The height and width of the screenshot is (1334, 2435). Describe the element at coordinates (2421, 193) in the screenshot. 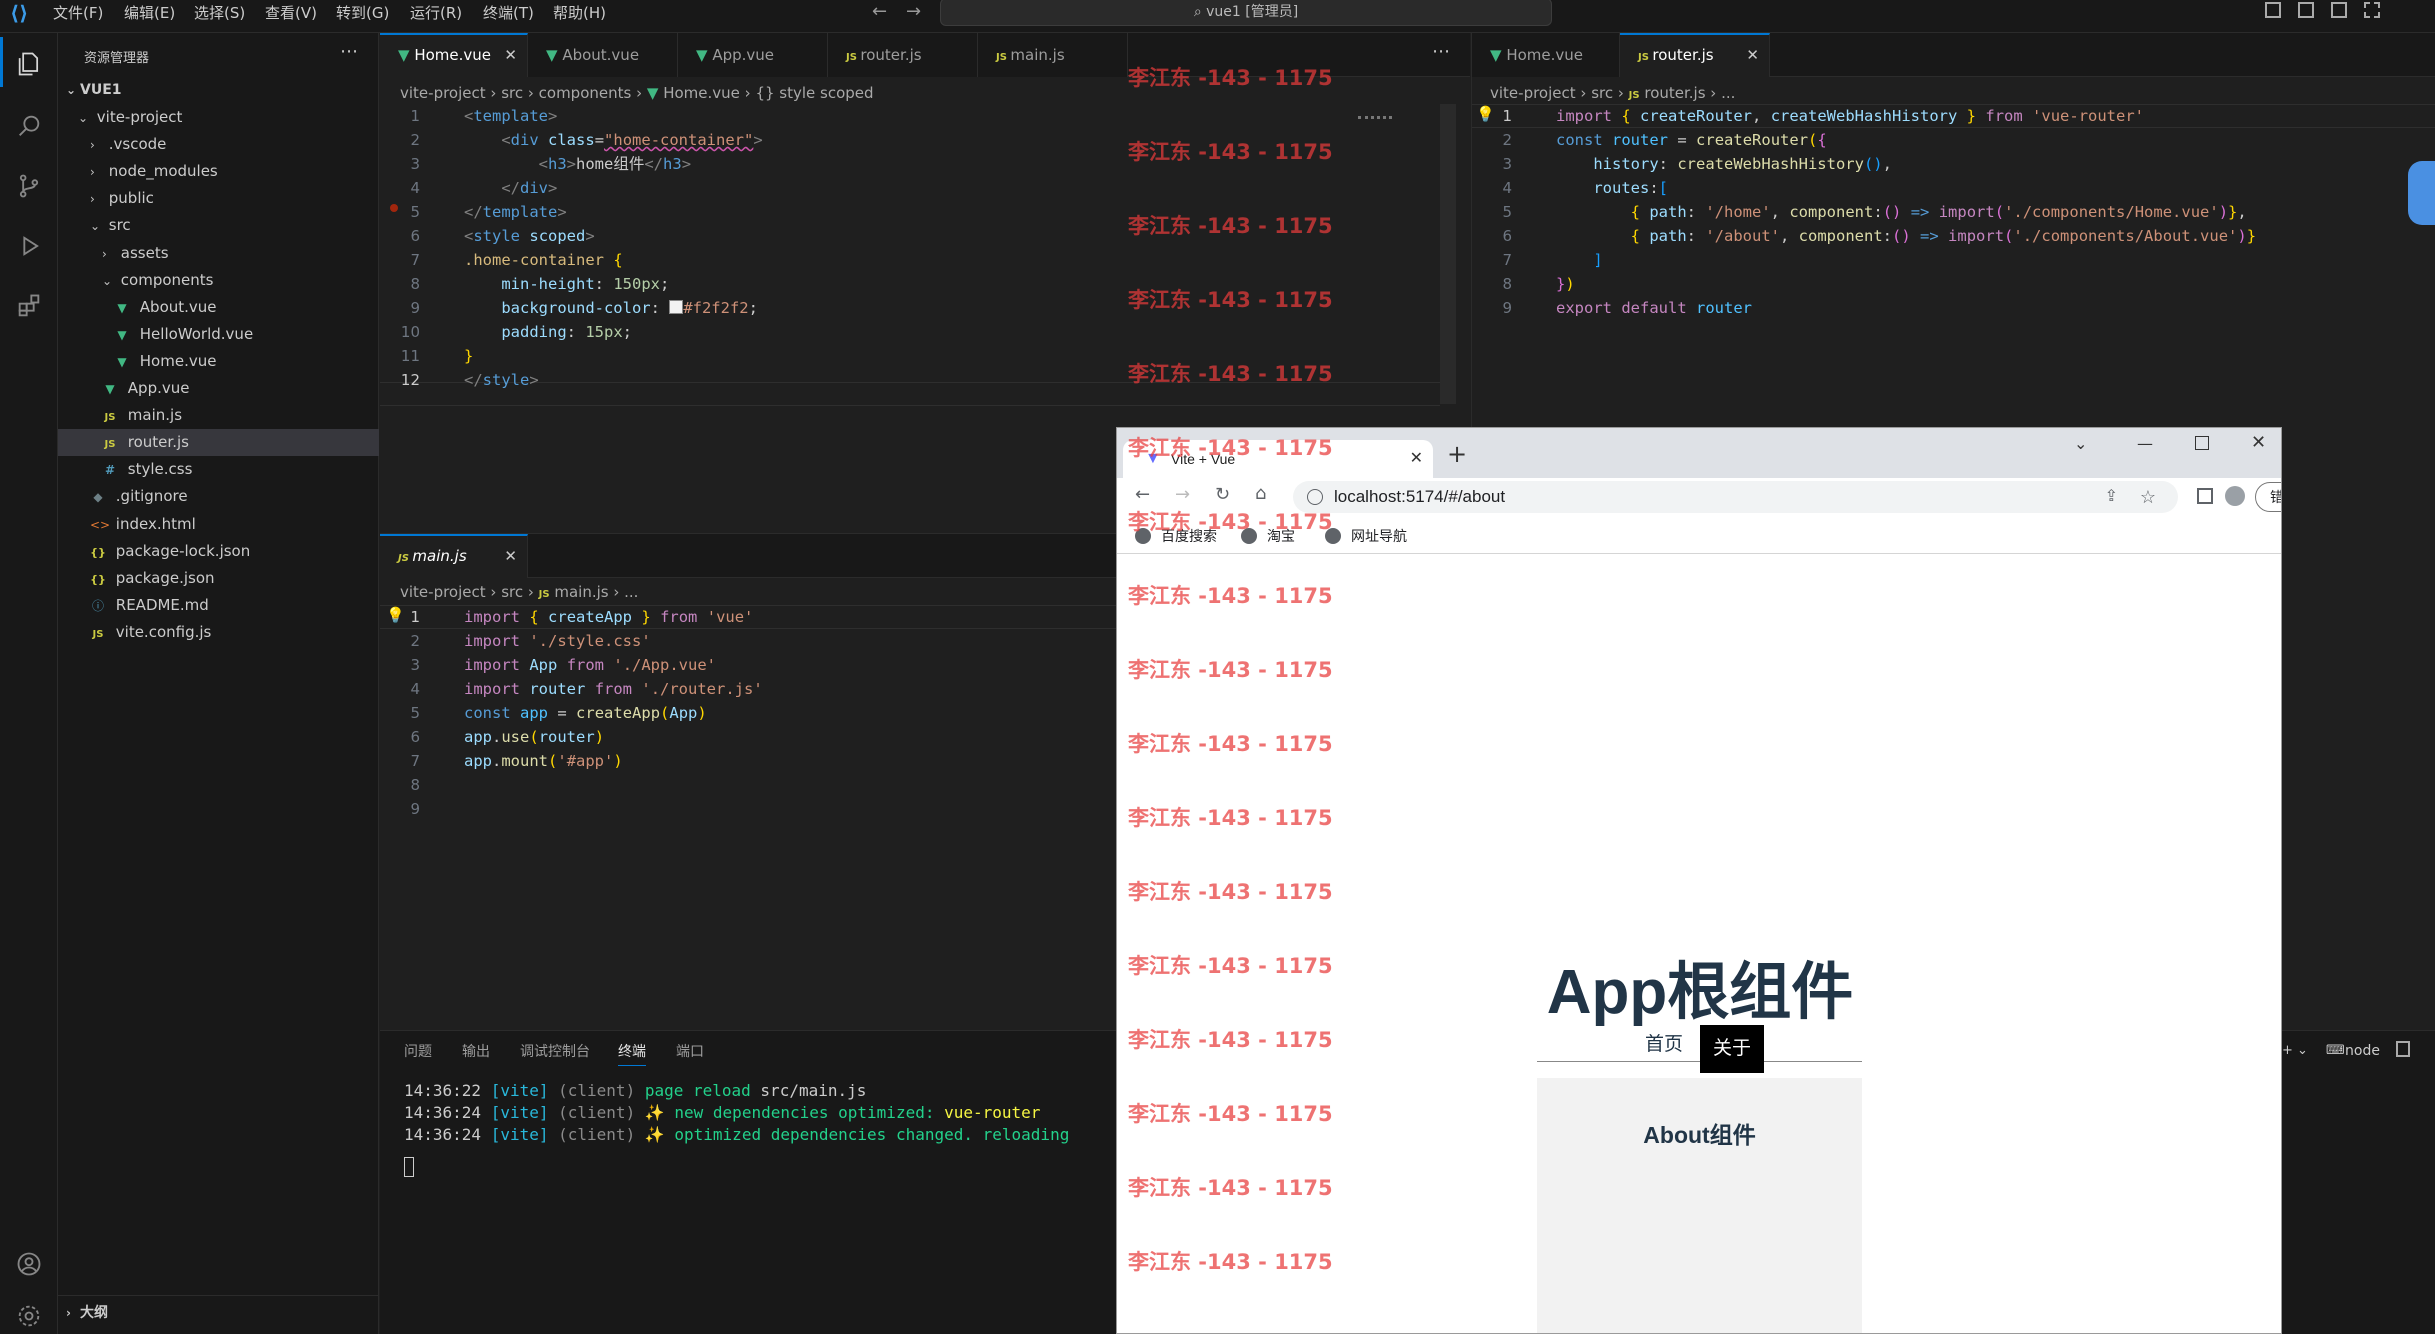

I see `floating-assistant-icon` at that location.